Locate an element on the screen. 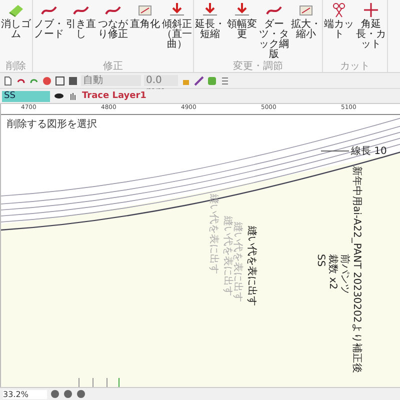  mode-field: 自動 is located at coordinates (111, 80).